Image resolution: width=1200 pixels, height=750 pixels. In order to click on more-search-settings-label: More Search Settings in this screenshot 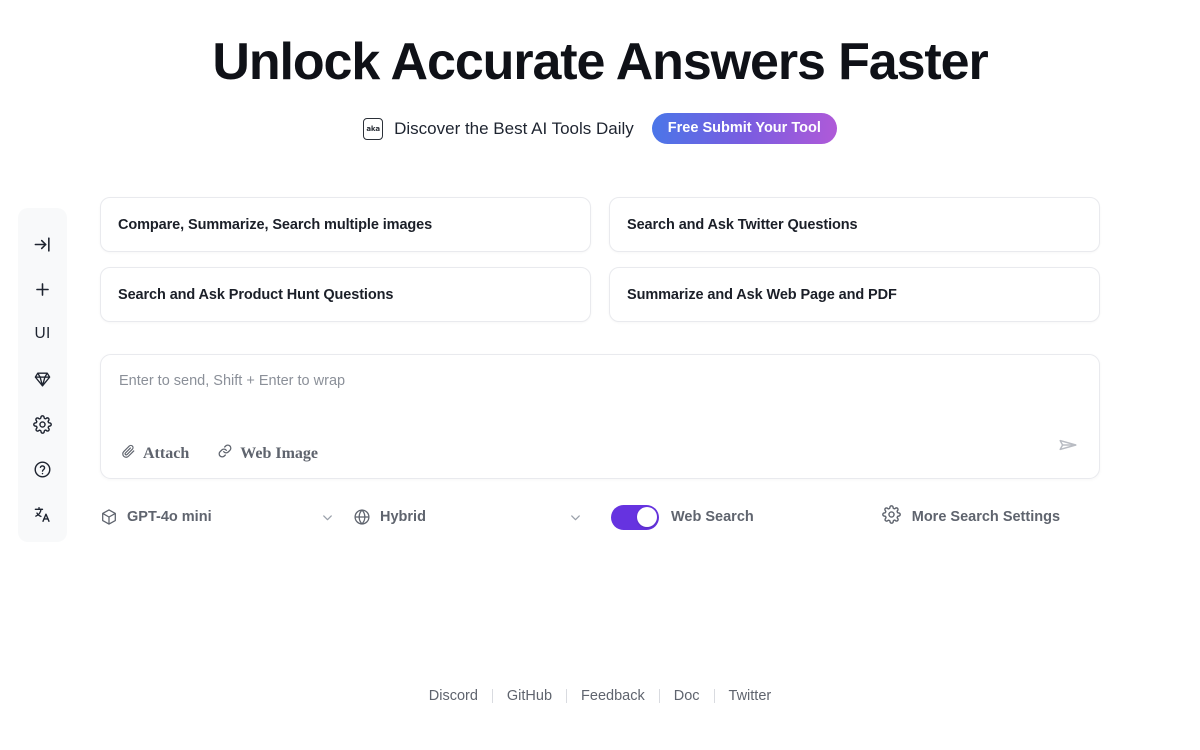, I will do `click(986, 517)`.